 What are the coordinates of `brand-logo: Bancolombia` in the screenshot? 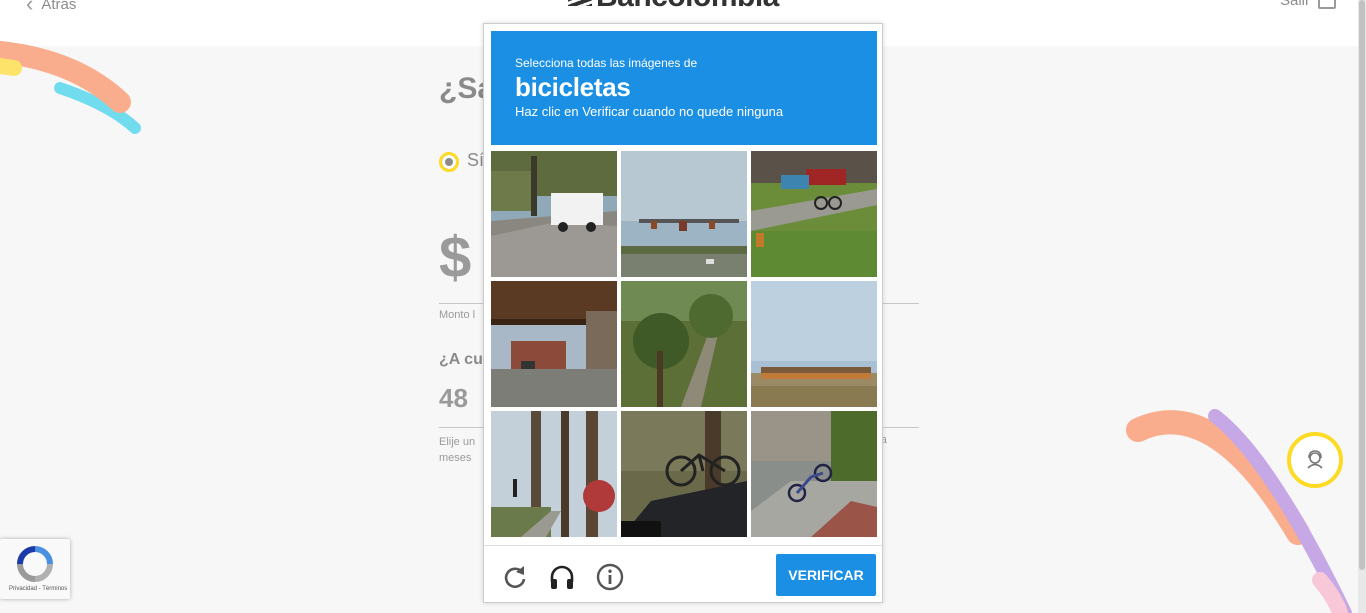 It's located at (673, 7).